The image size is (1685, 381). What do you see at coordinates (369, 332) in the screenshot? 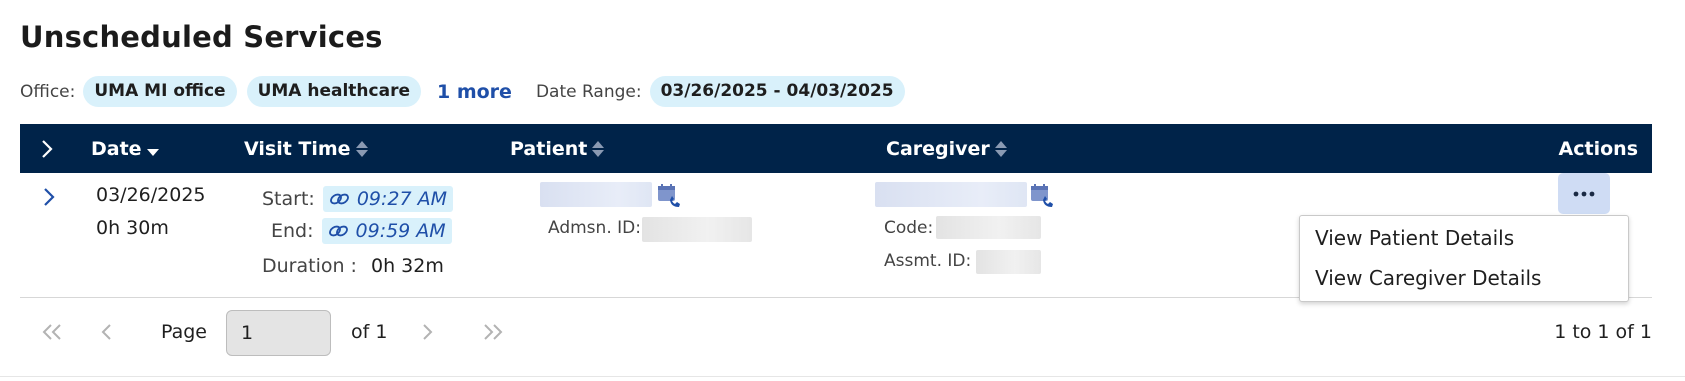
I see `page-count-label: of 1` at bounding box center [369, 332].